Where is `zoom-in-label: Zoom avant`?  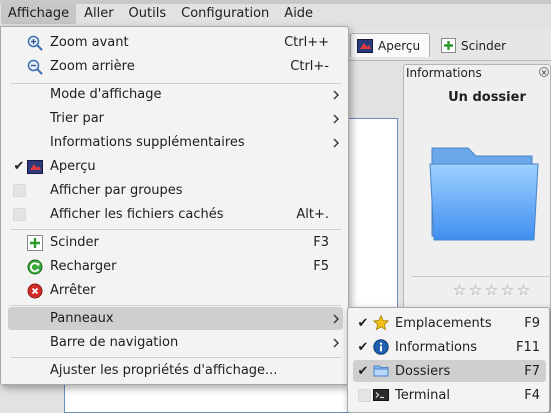
zoom-in-label: Zoom avant is located at coordinates (89, 42).